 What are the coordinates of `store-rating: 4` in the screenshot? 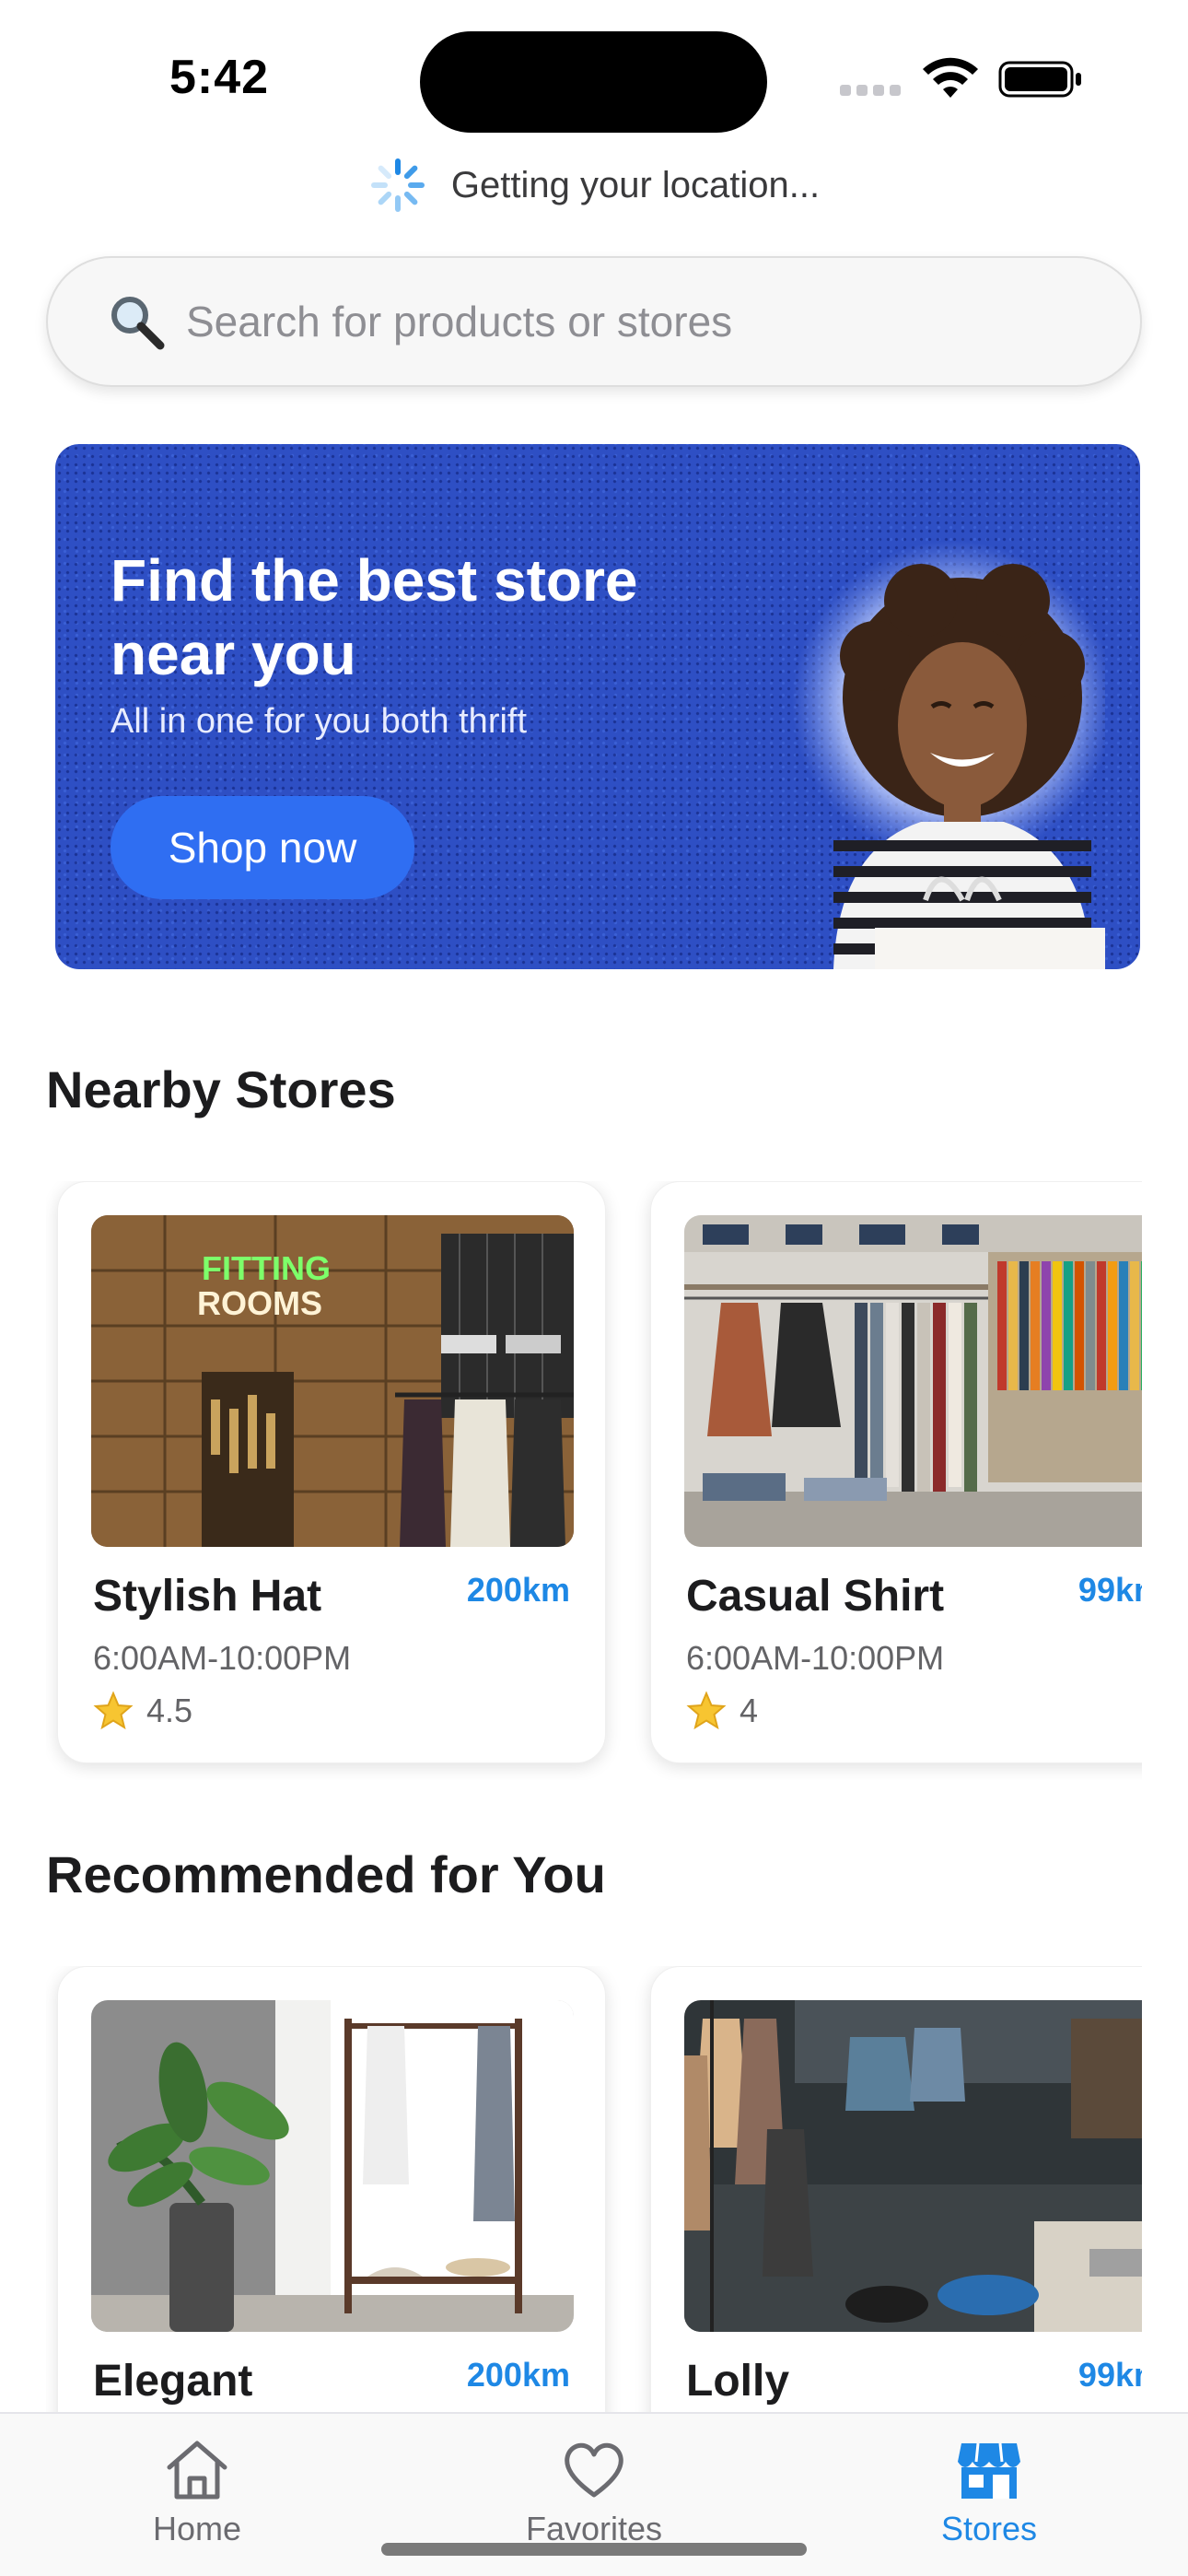 It's located at (722, 1711).